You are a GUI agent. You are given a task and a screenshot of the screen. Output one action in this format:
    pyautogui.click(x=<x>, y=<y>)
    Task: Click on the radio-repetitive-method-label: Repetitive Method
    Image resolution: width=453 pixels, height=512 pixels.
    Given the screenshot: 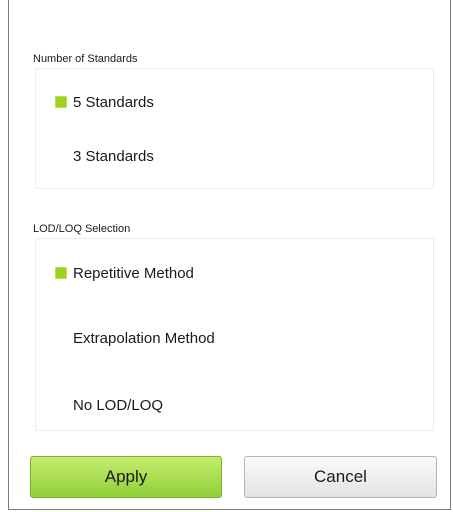 What is the action you would take?
    pyautogui.click(x=133, y=273)
    